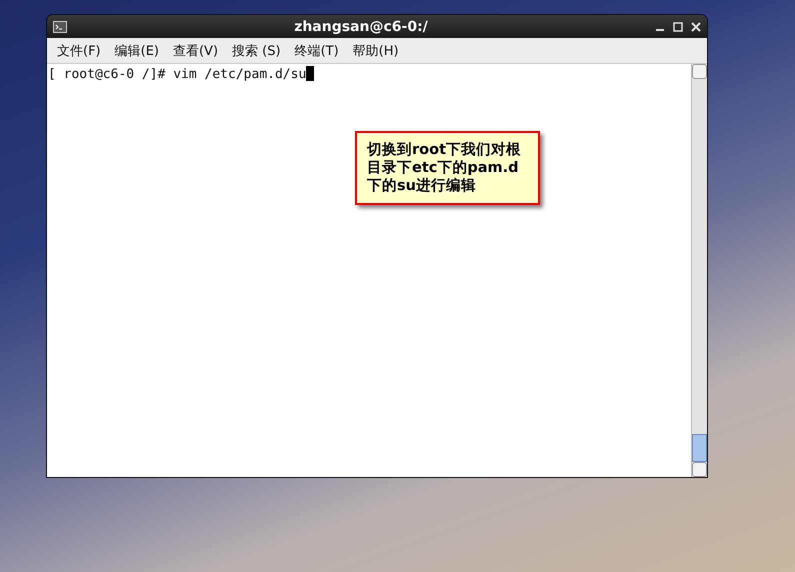 Image resolution: width=795 pixels, height=572 pixels. What do you see at coordinates (310, 73) in the screenshot?
I see `text-cursor` at bounding box center [310, 73].